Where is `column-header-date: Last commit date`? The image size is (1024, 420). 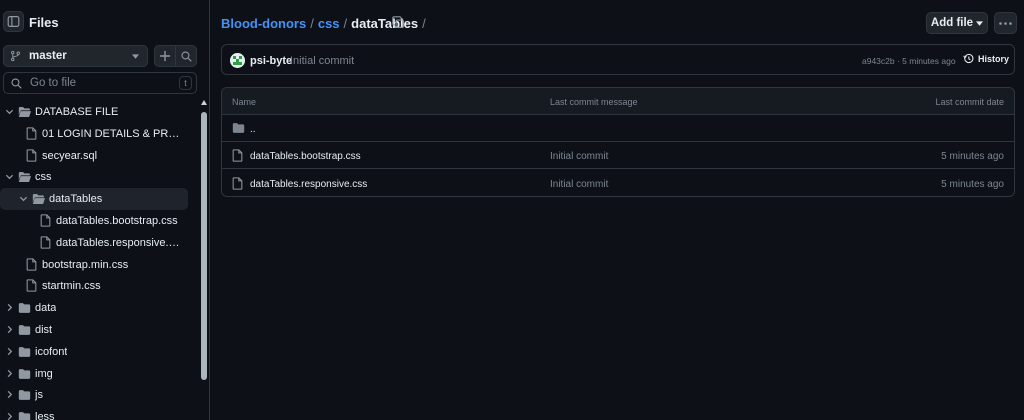
column-header-date: Last commit date is located at coordinates (969, 102).